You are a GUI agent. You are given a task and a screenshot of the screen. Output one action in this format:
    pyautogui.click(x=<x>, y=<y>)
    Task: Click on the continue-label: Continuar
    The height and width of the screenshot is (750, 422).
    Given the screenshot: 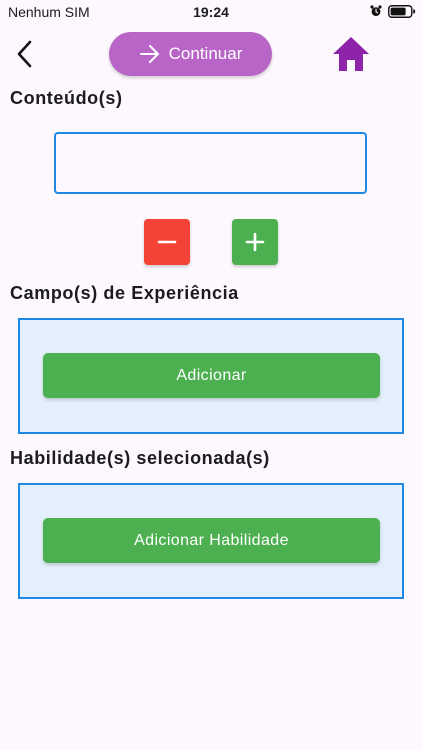 What is the action you would take?
    pyautogui.click(x=205, y=53)
    